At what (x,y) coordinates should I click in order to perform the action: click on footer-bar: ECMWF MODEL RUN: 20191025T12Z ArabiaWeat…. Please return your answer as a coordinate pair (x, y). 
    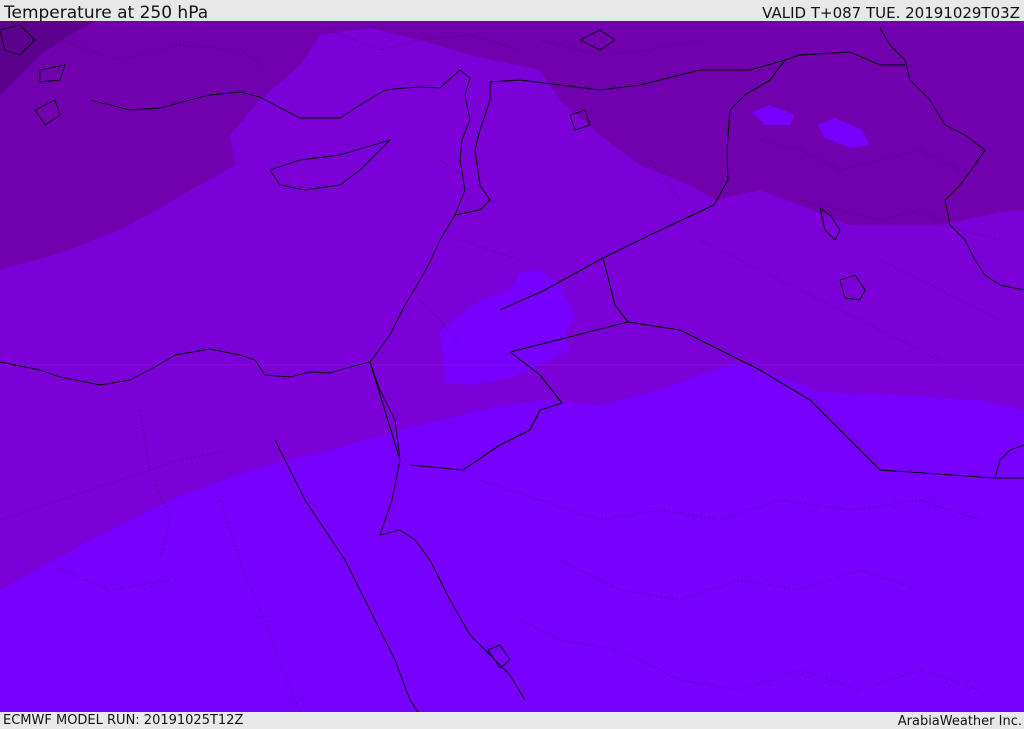
    Looking at the image, I should click on (512, 720).